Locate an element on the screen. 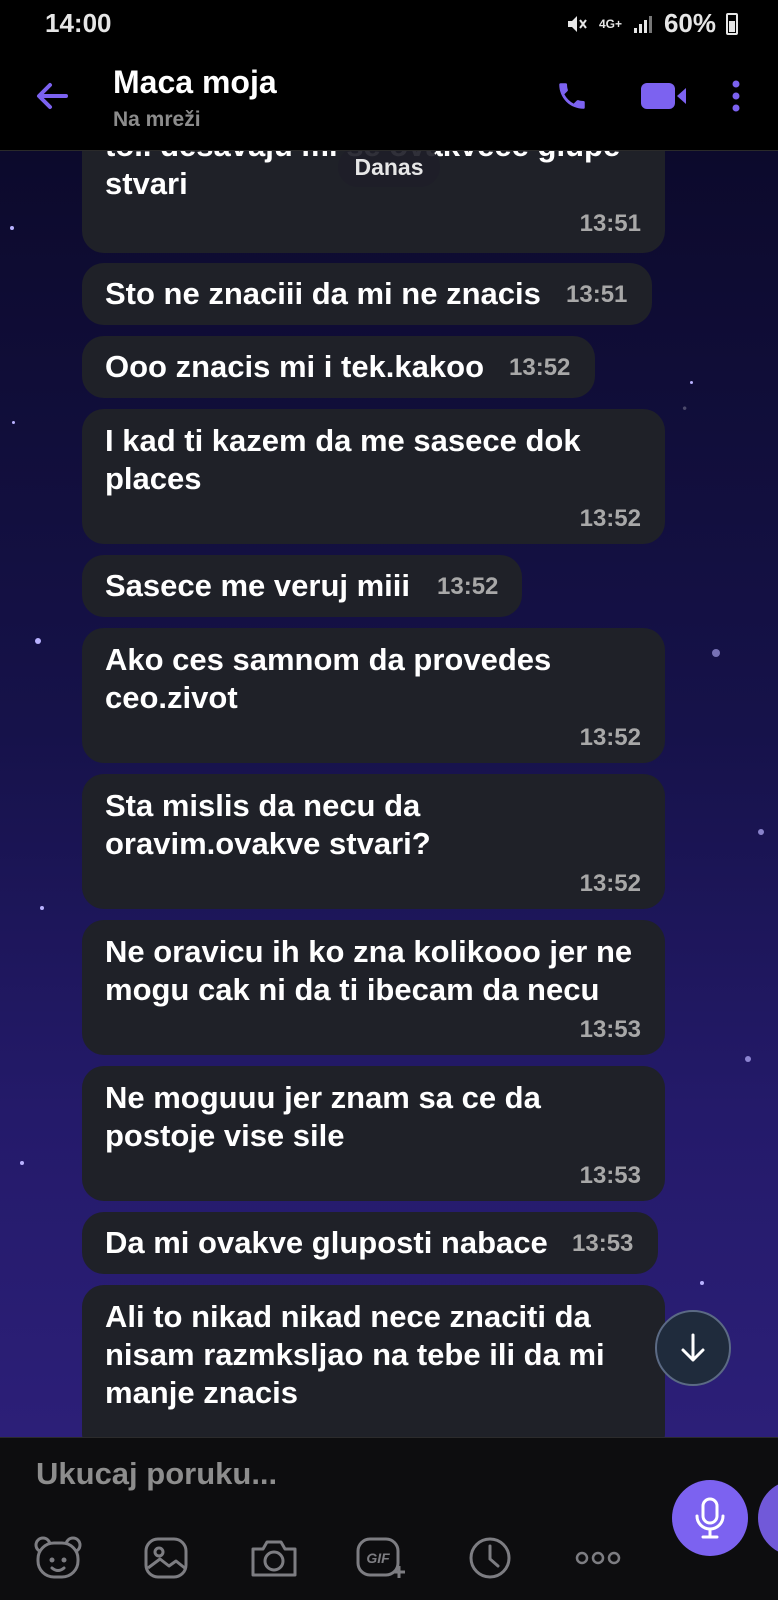 The width and height of the screenshot is (778, 1600). message-text: Sta mislis da necu da is located at coordinates (263, 805).